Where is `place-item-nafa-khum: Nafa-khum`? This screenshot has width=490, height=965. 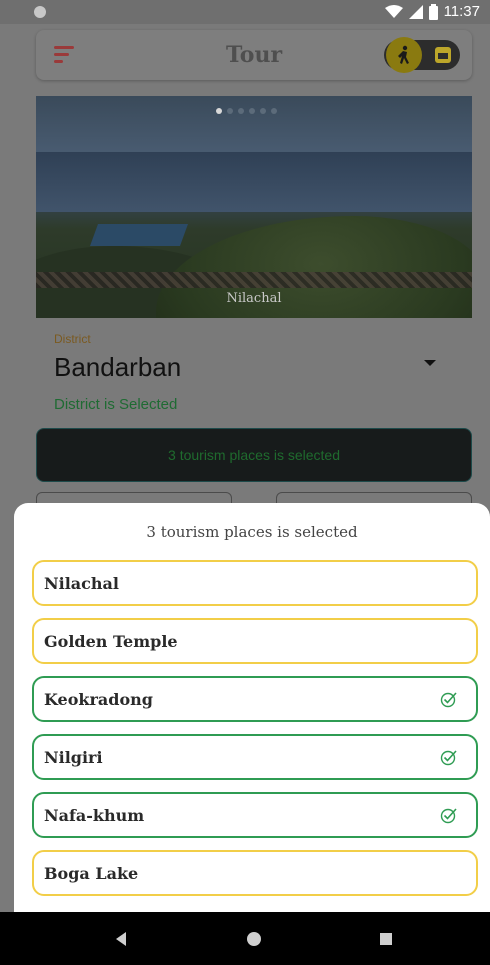 place-item-nafa-khum: Nafa-khum is located at coordinates (255, 815).